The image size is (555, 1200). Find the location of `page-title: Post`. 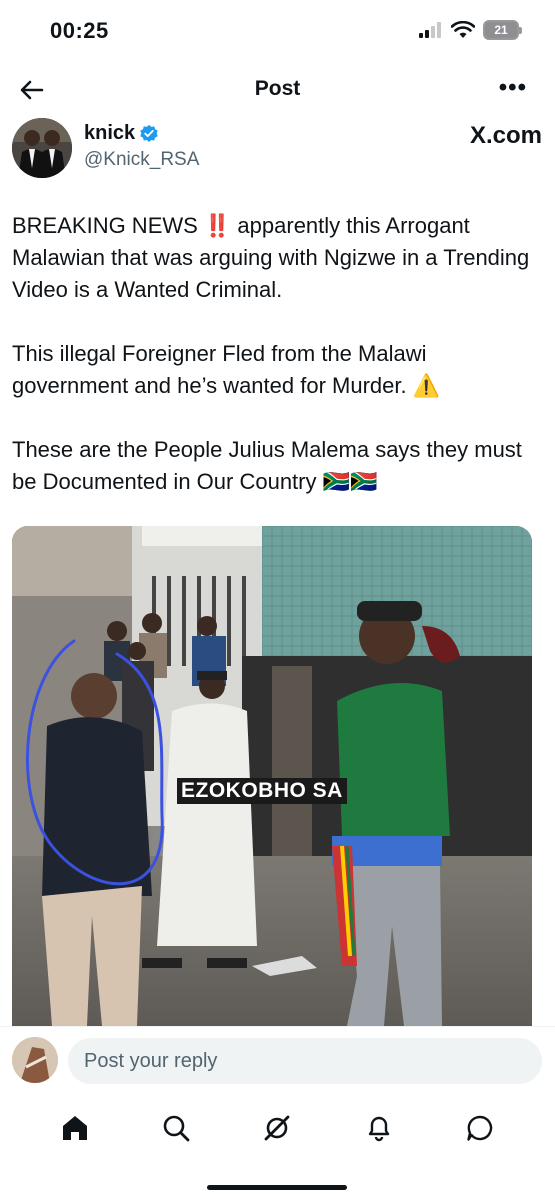

page-title: Post is located at coordinates (277, 88).